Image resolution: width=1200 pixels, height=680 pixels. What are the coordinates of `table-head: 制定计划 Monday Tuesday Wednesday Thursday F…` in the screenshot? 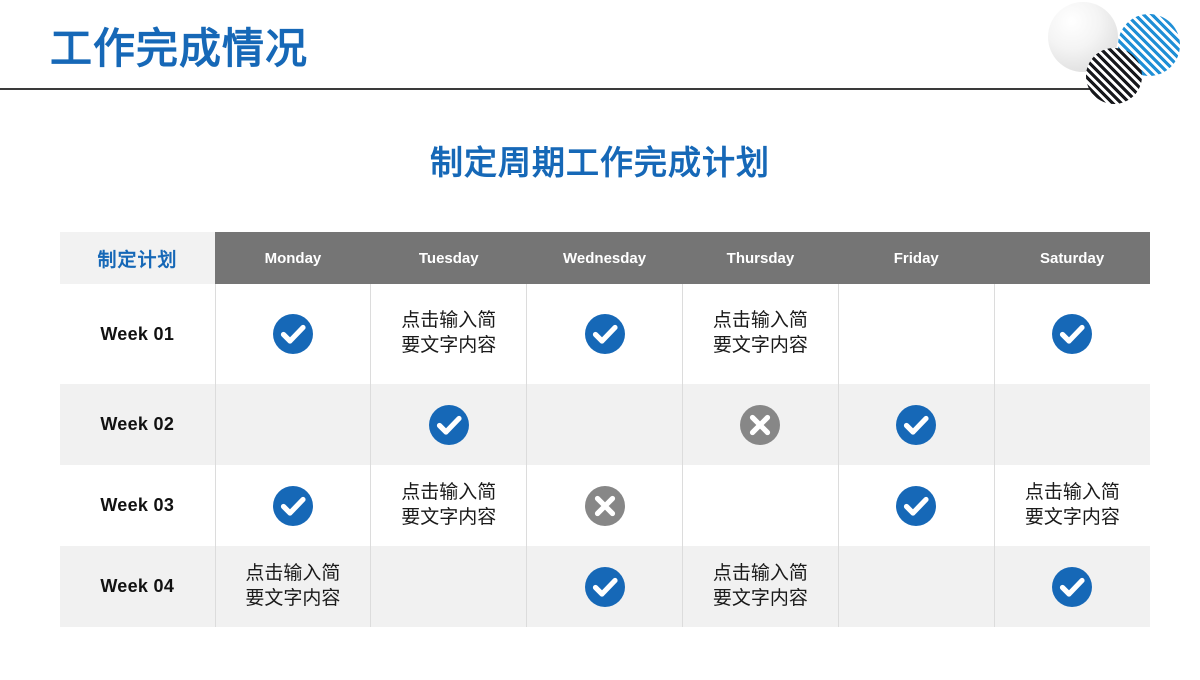 It's located at (605, 258).